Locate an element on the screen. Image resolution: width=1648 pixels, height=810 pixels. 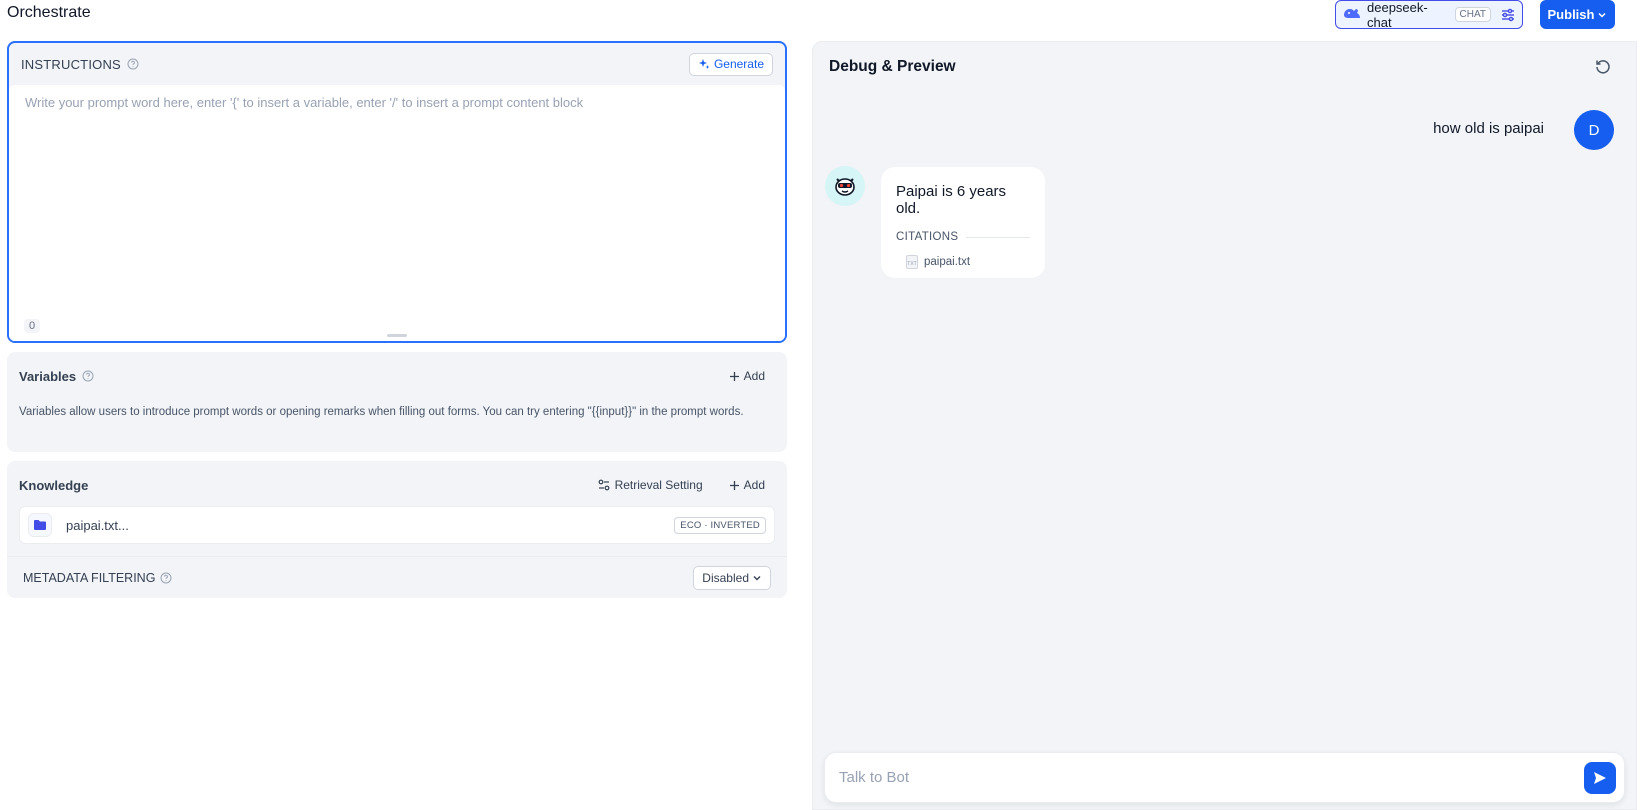
metadata-filtering-value: Disabled is located at coordinates (725, 577).